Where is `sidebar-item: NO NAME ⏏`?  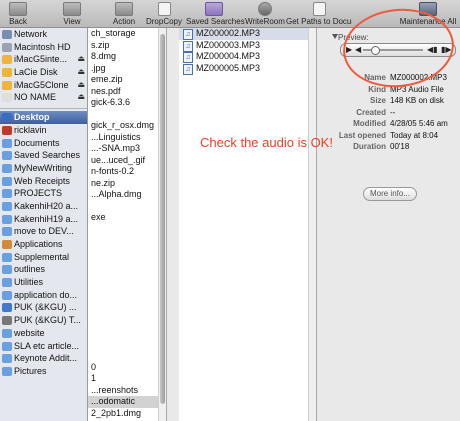
sidebar-item: NO NAME ⏏ is located at coordinates (43, 97).